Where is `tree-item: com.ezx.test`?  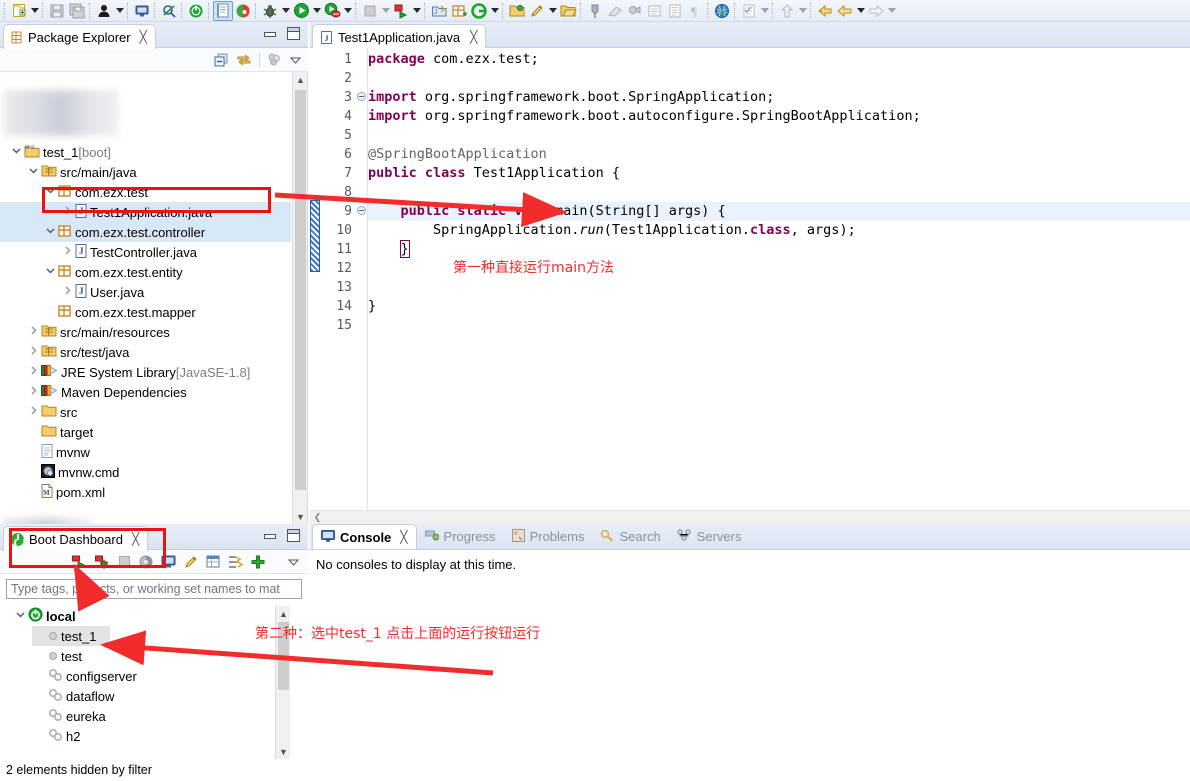 tree-item: com.ezx.test is located at coordinates (145, 192).